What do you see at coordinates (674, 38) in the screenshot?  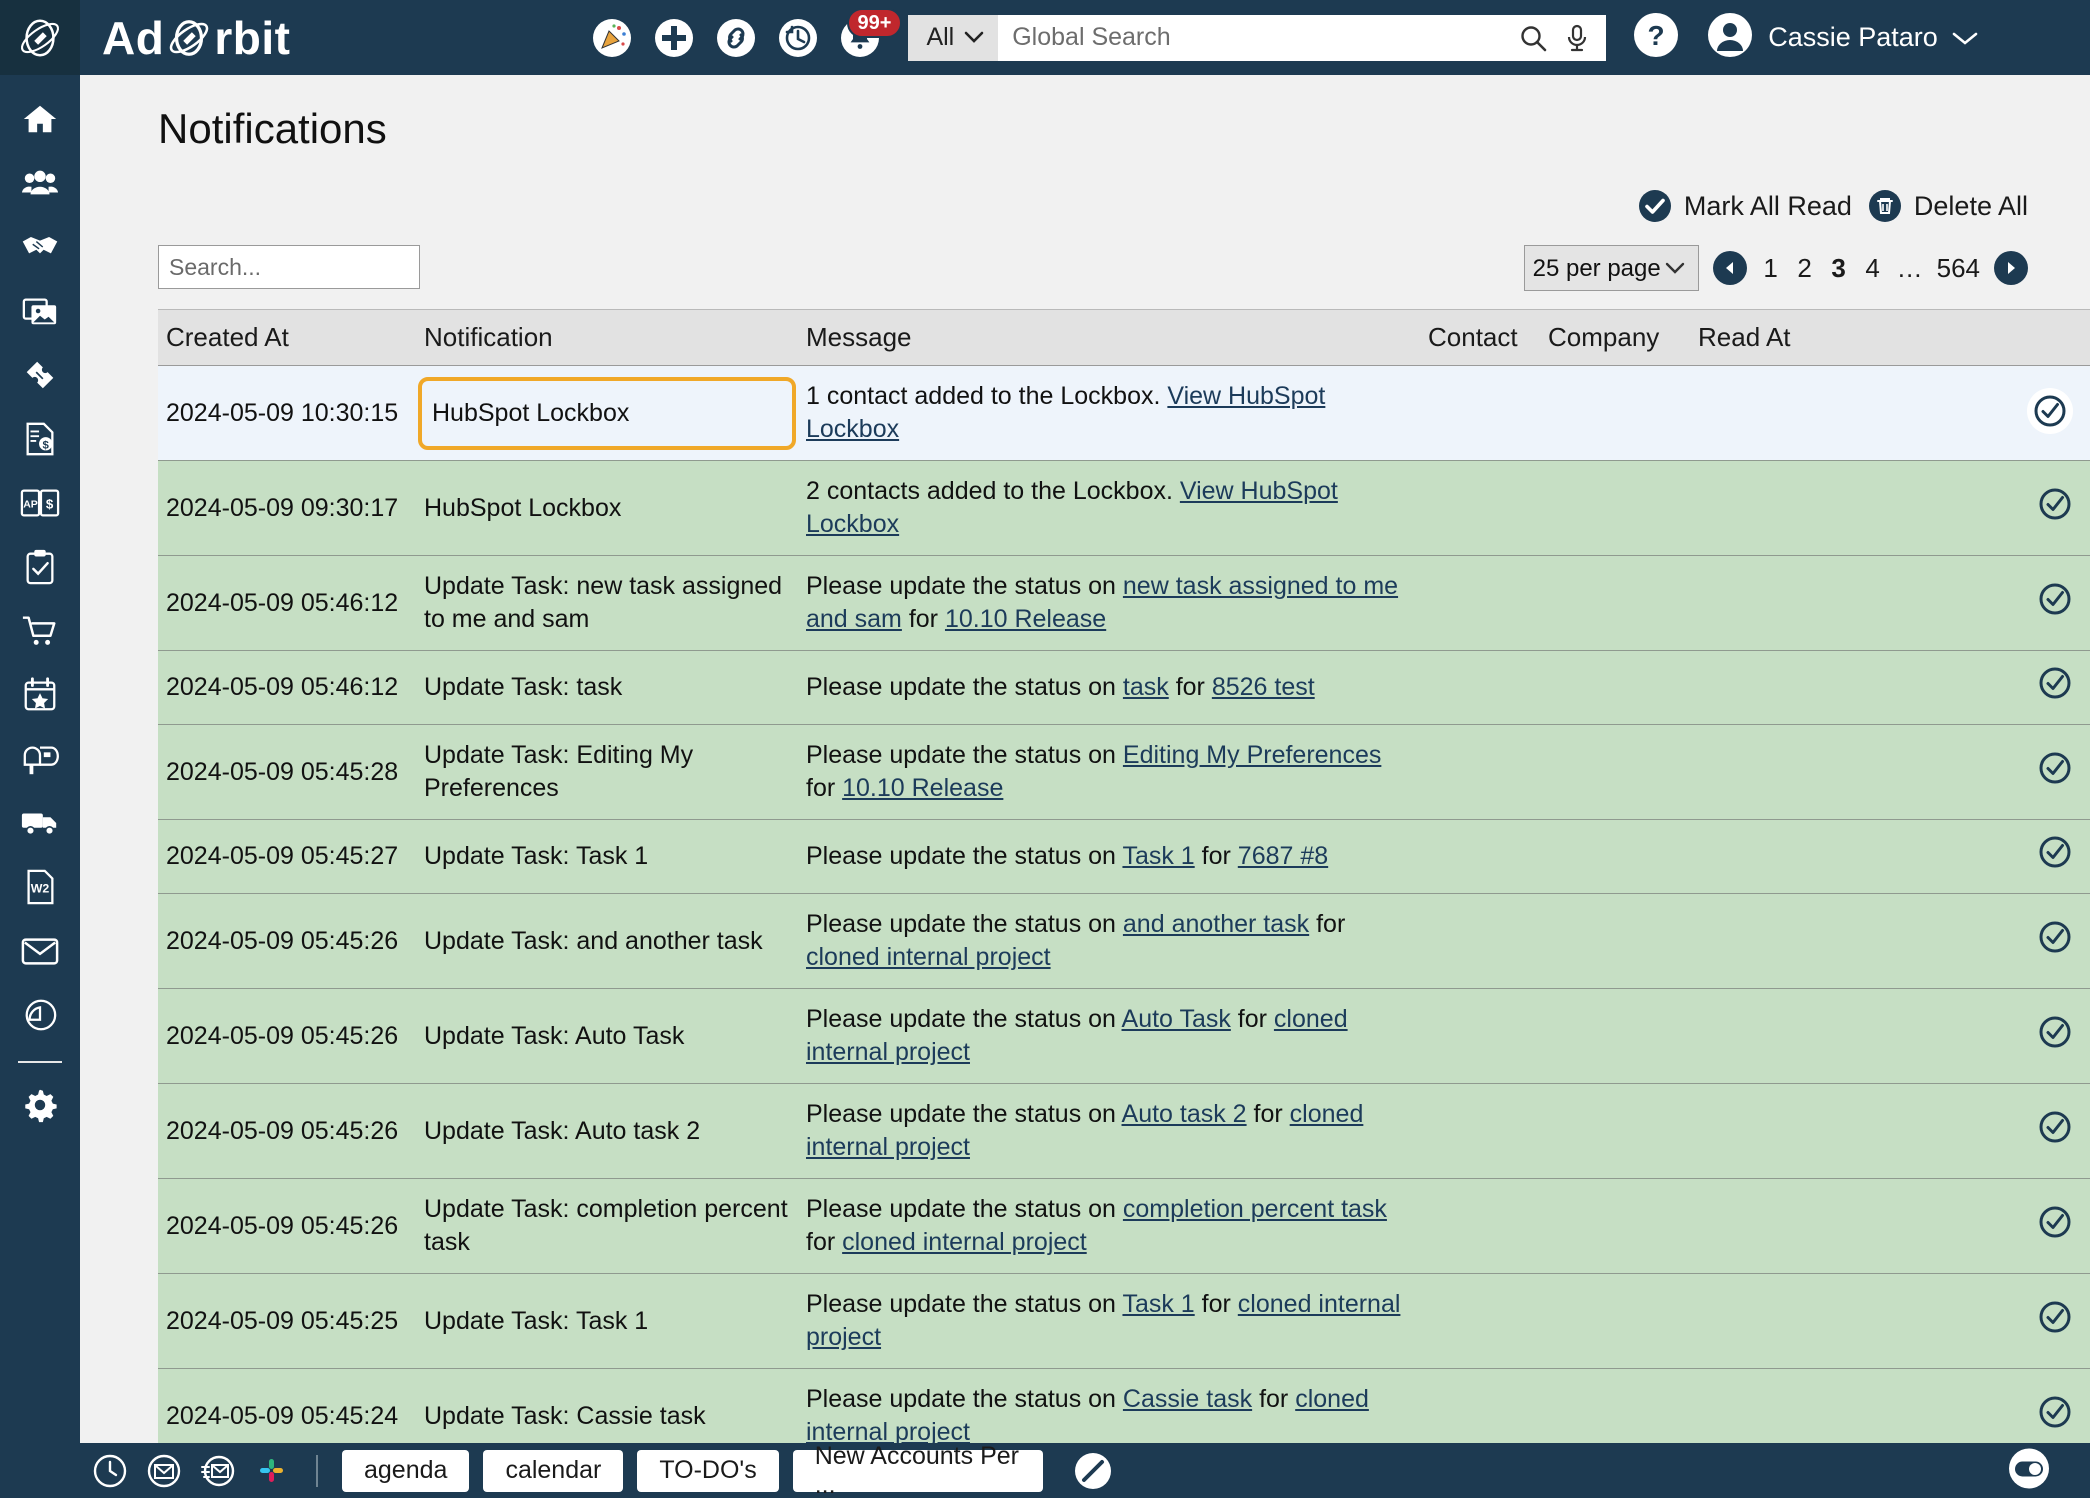 I see `plus-circle-icon` at bounding box center [674, 38].